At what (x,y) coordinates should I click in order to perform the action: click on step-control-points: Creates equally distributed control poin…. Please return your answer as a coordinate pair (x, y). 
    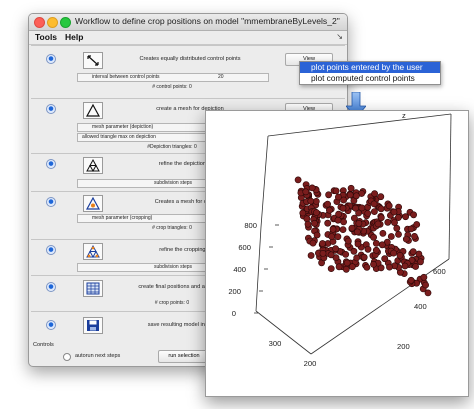
    Looking at the image, I should click on (188, 72).